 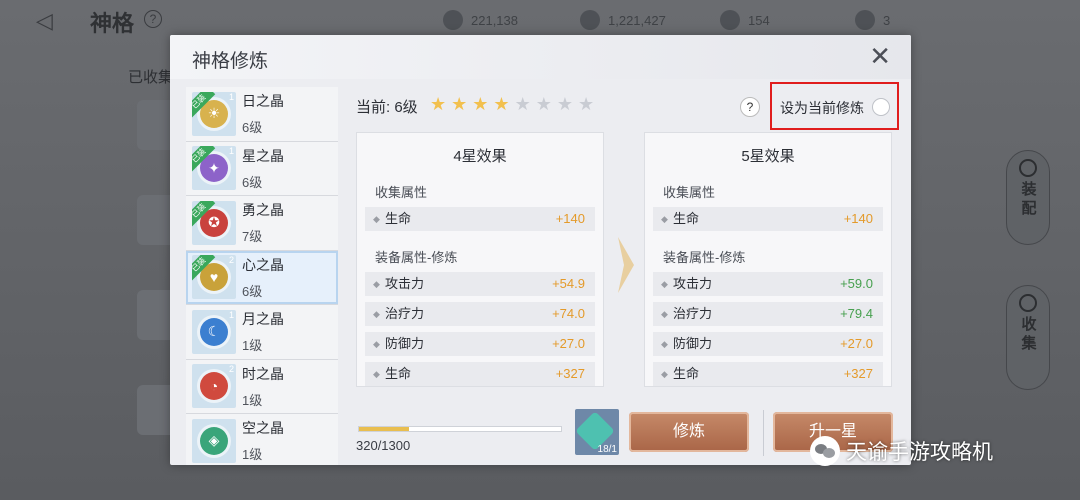 I want to click on crystal-icon: ☾ 1, so click(x=214, y=331).